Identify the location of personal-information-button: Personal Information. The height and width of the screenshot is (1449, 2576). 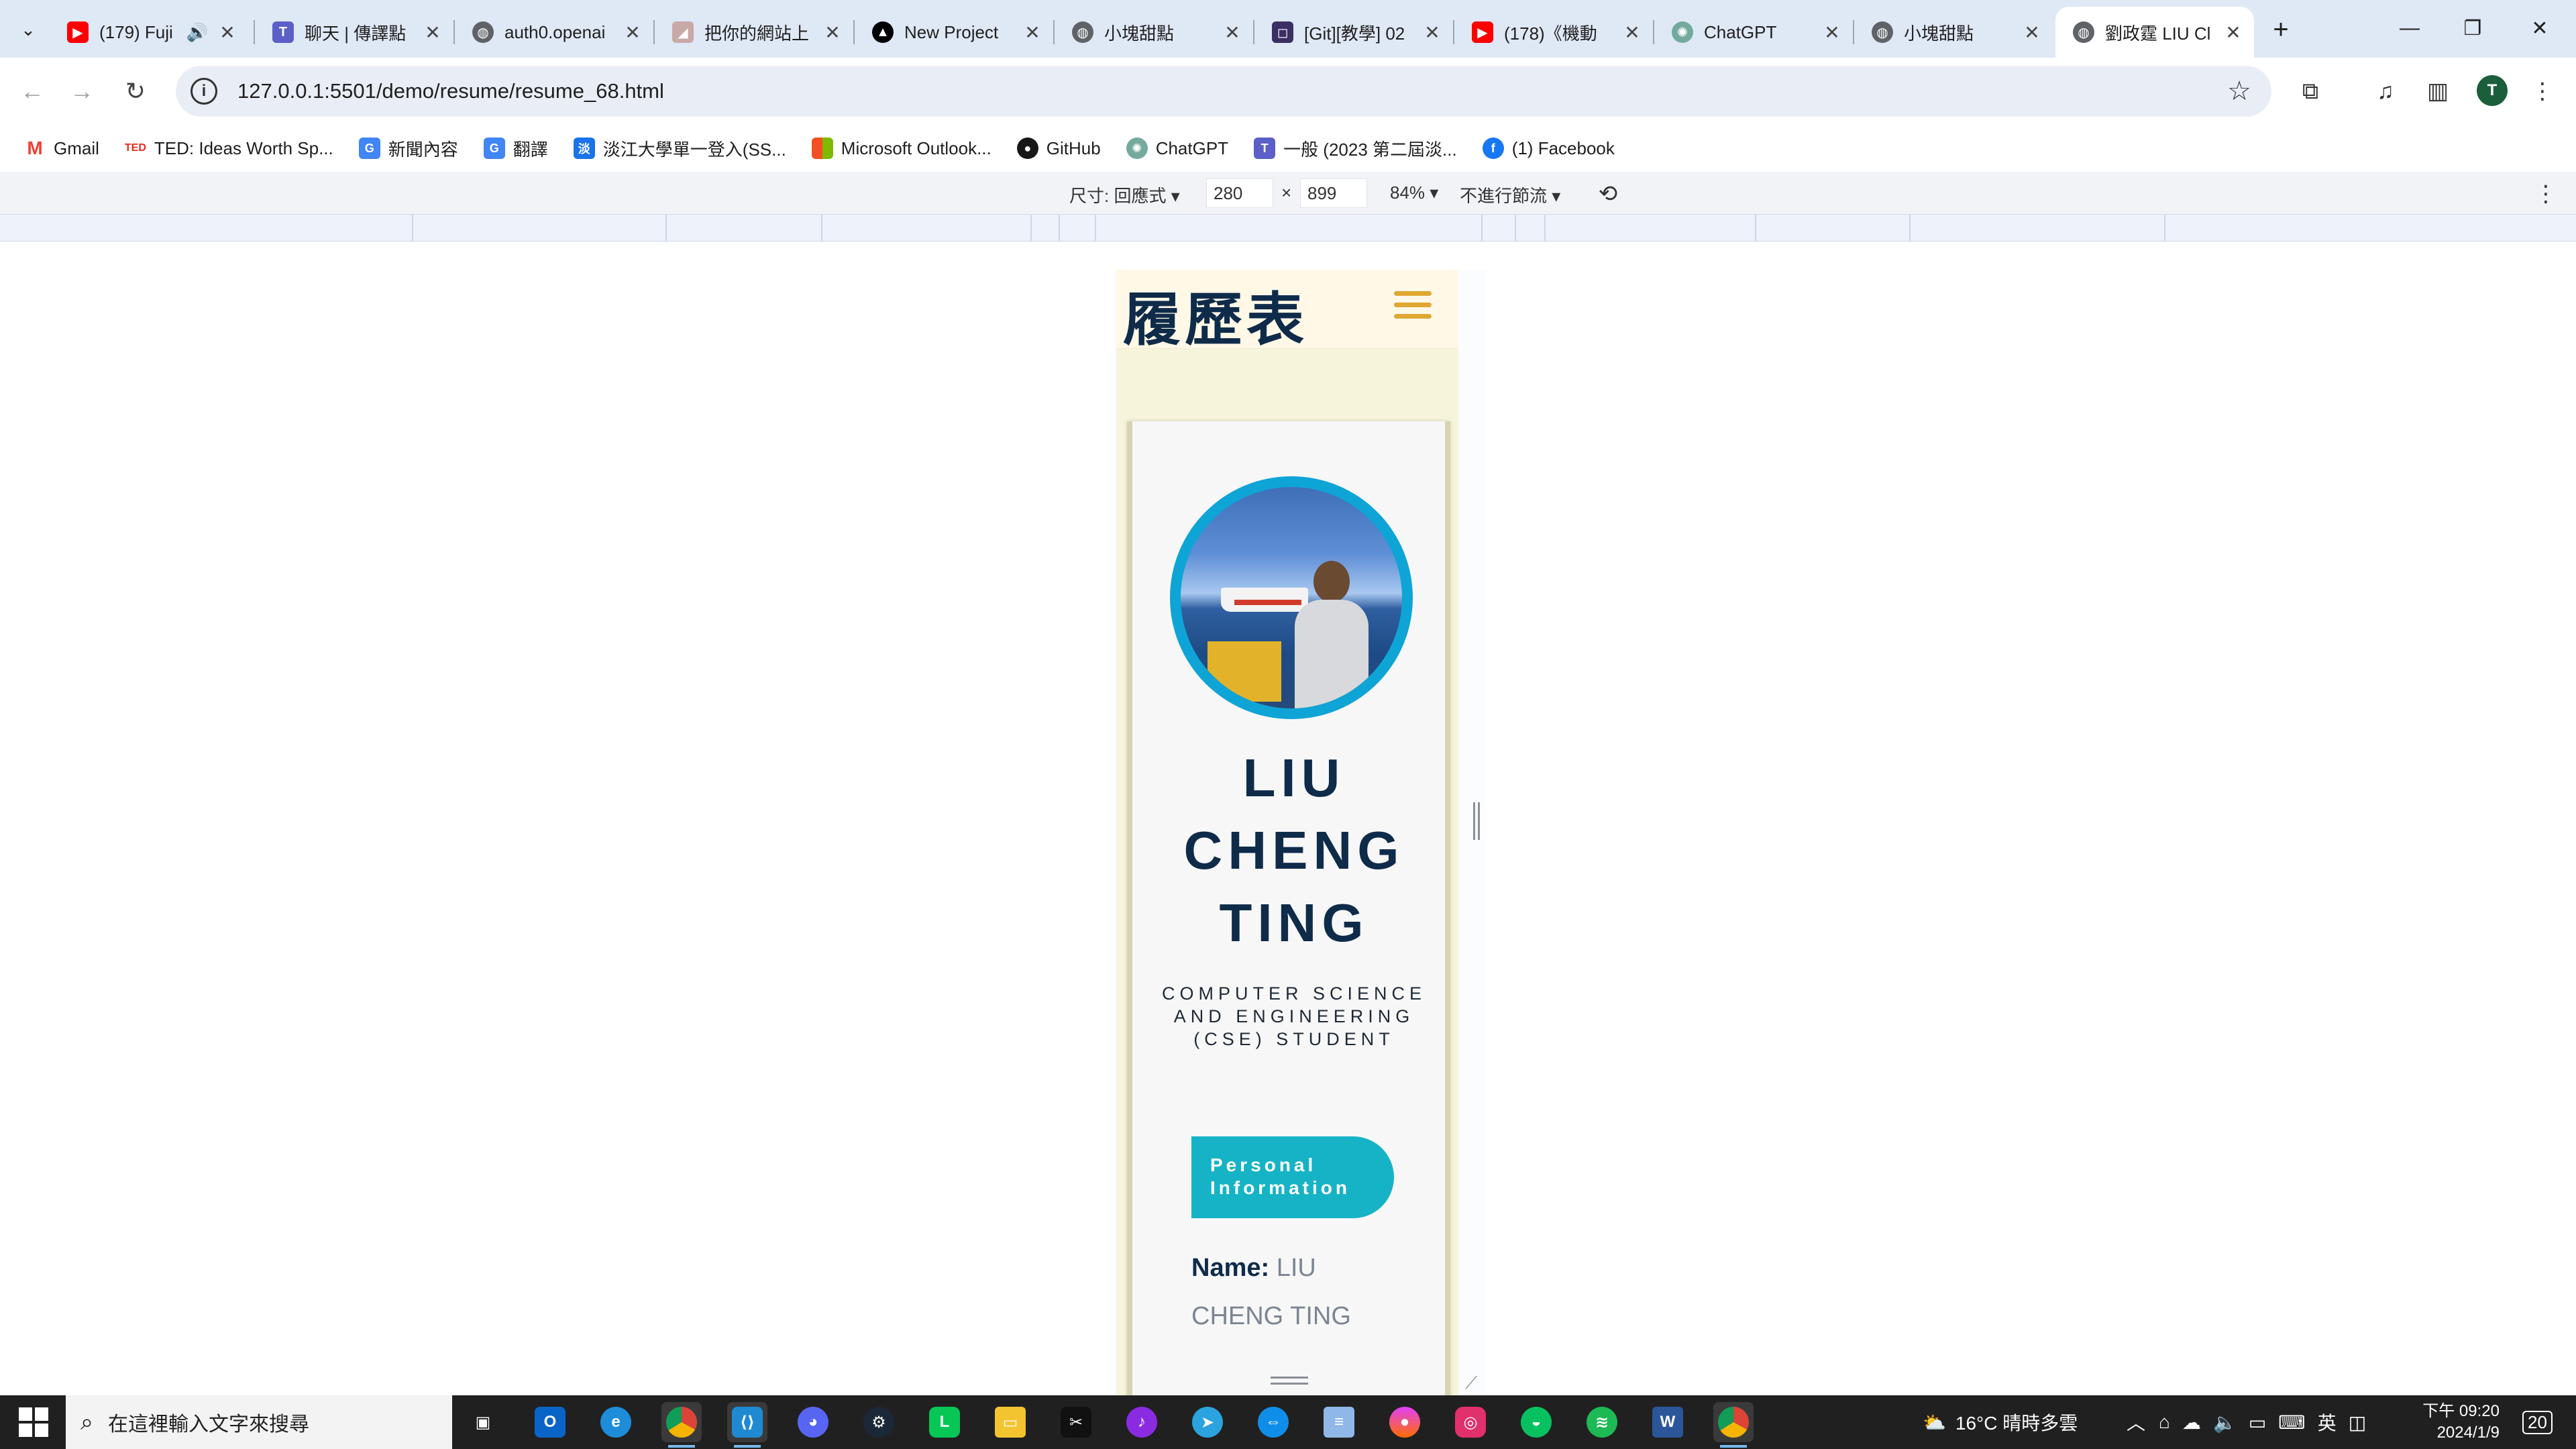
(1292, 1177).